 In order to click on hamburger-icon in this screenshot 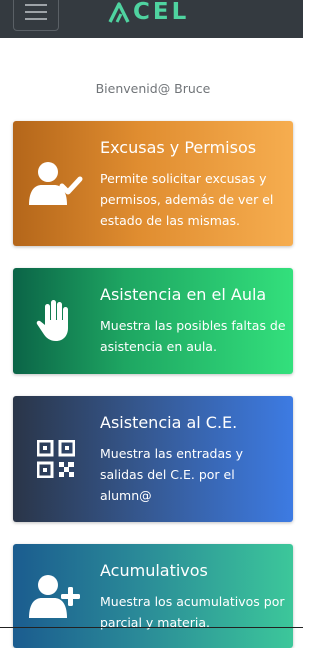, I will do `click(36, 5)`.